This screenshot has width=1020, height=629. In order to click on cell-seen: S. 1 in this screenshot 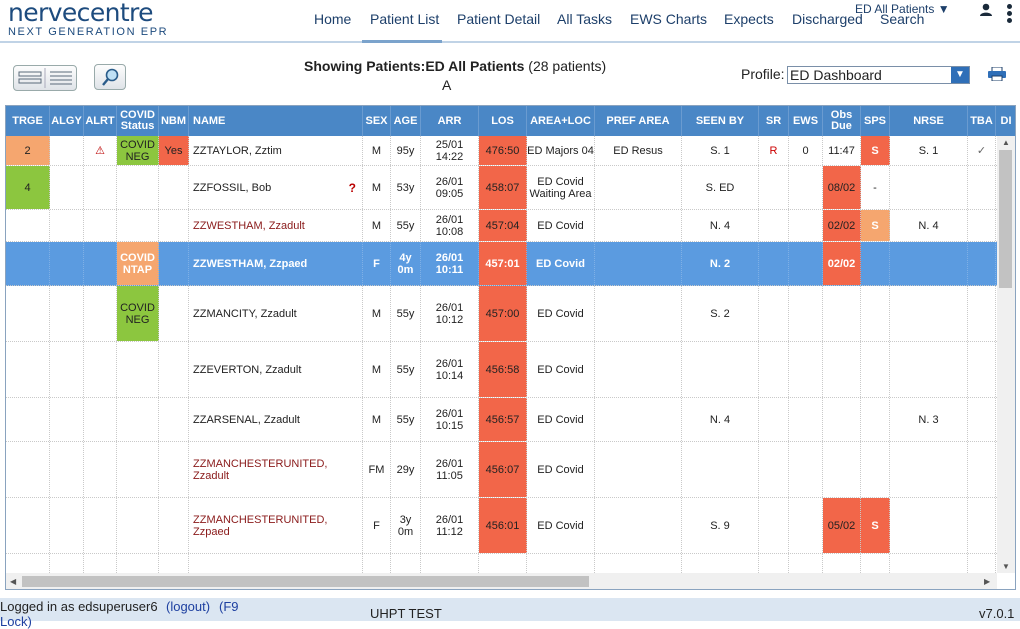, I will do `click(720, 150)`.